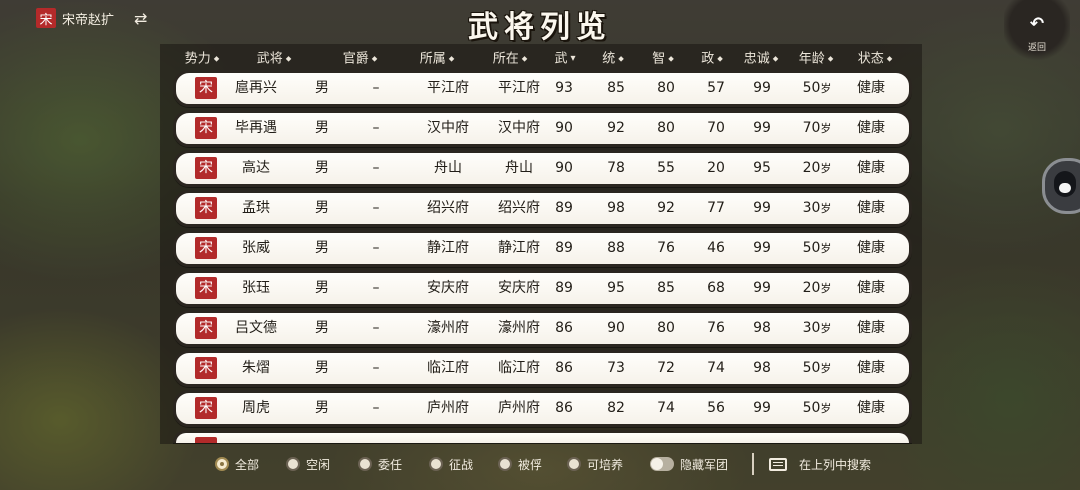  I want to click on cell-belongs: 静江府, so click(448, 248).